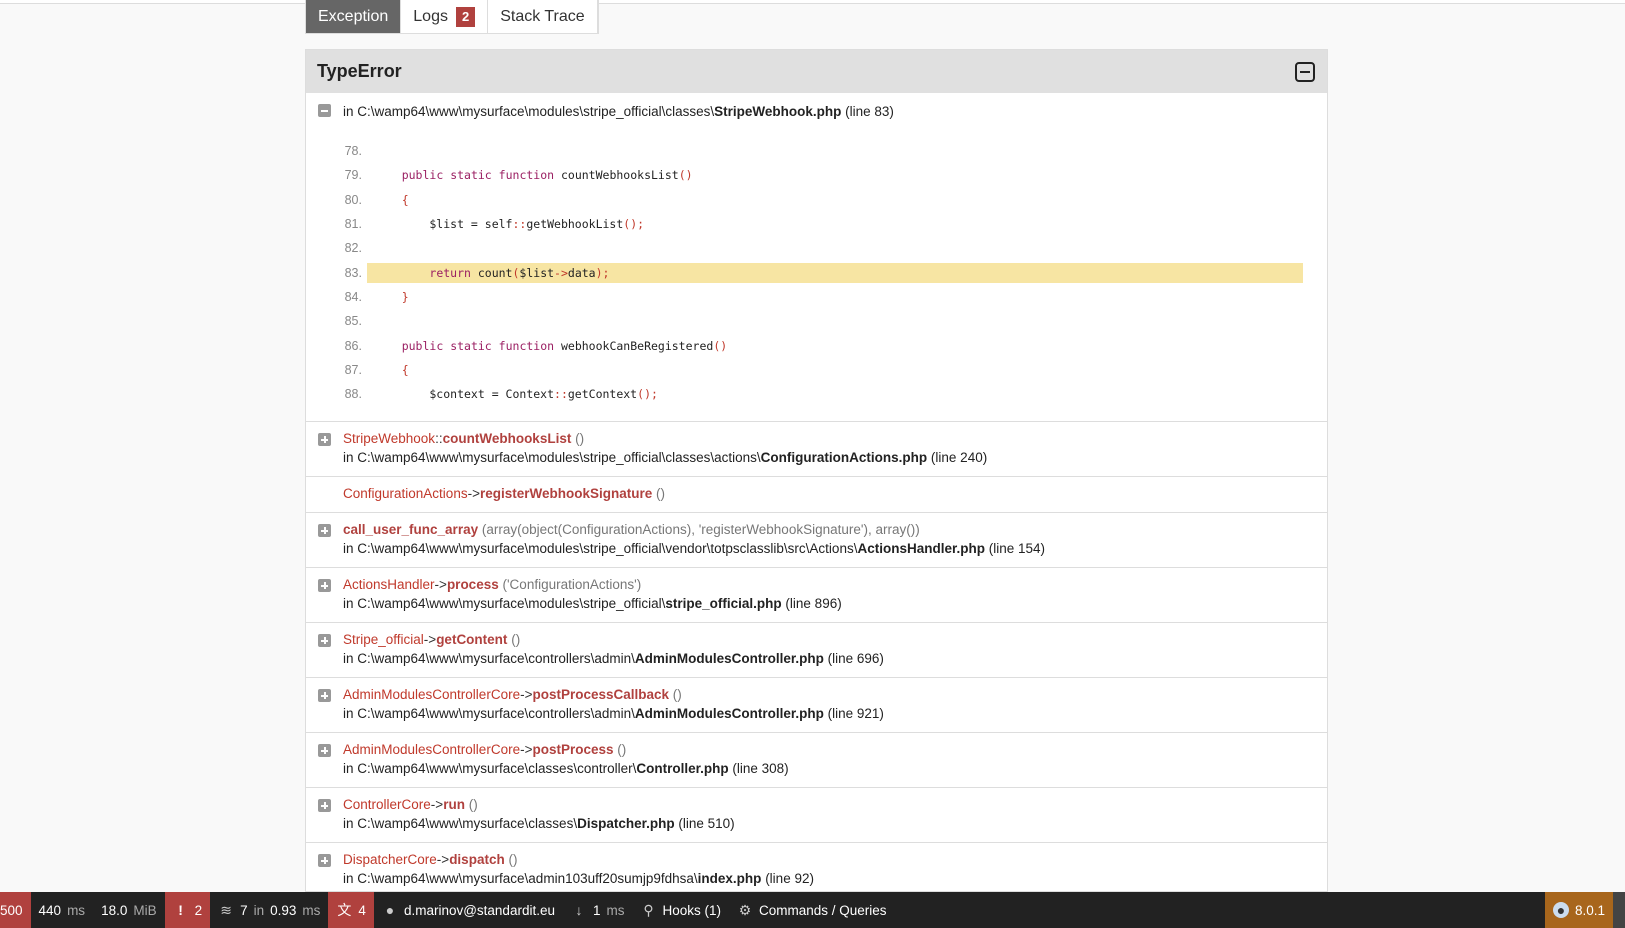  What do you see at coordinates (819, 370) in the screenshot?
I see `code-line: 87. {` at bounding box center [819, 370].